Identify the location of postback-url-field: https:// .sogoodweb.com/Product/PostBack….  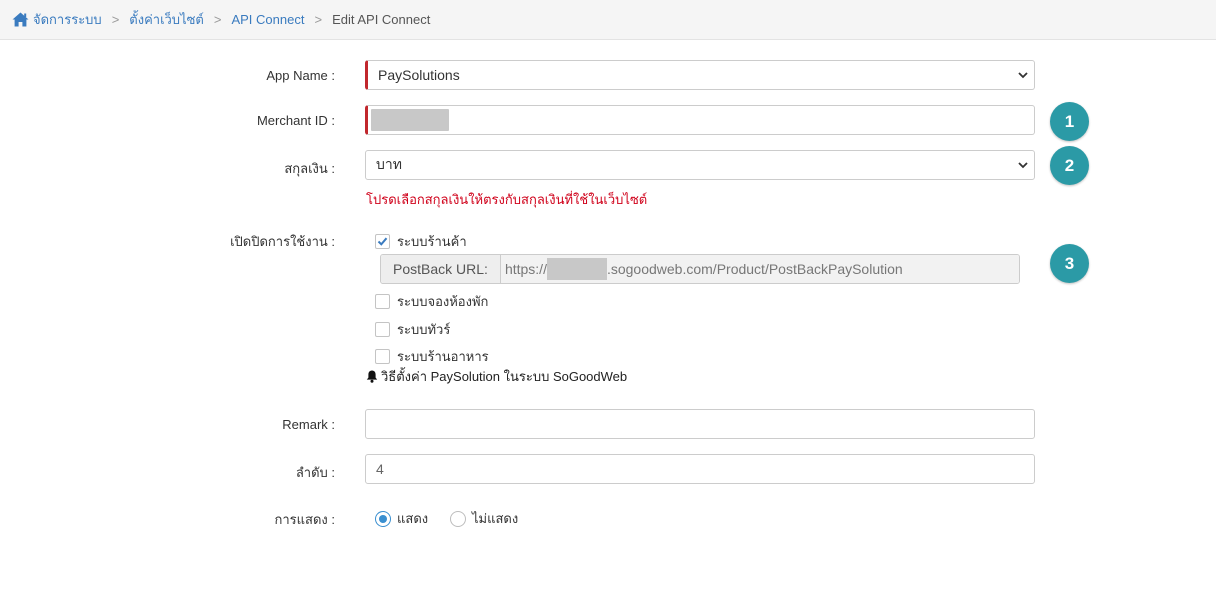
(759, 269).